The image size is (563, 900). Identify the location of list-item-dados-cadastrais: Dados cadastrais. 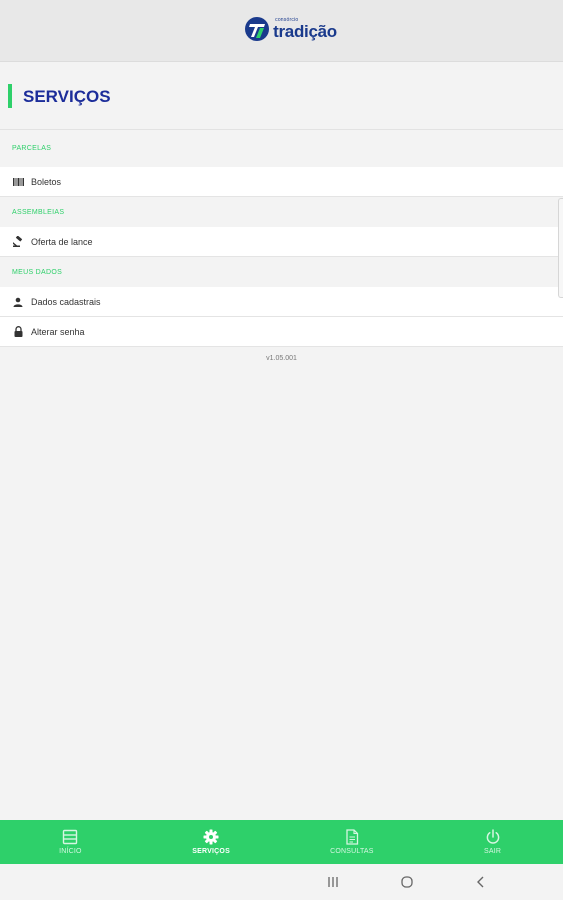
(281, 302).